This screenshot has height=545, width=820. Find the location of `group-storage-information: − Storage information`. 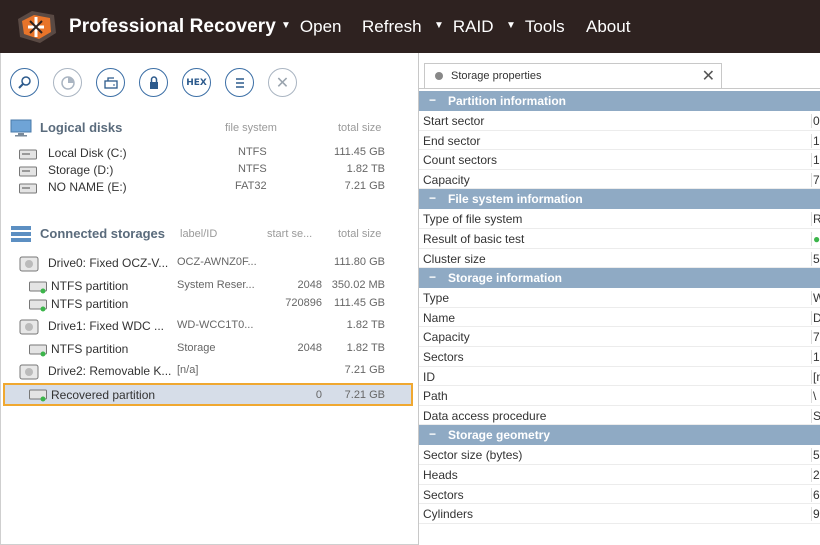

group-storage-information: − Storage information is located at coordinates (619, 278).